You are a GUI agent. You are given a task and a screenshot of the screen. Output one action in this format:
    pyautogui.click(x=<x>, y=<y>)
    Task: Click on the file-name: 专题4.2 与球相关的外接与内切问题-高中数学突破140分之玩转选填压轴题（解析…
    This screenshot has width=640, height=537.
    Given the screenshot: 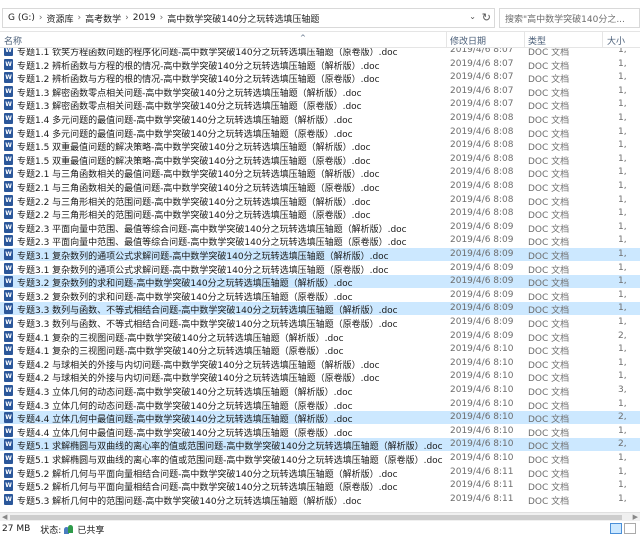 What is the action you would take?
    pyautogui.click(x=231, y=364)
    